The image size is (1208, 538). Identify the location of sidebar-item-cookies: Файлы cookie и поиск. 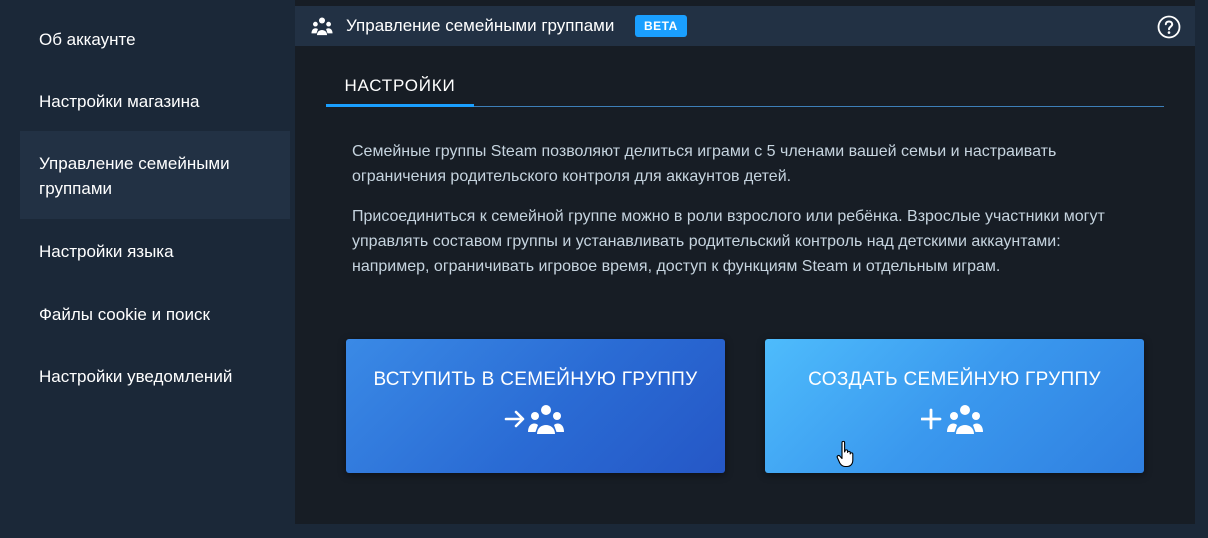
(155, 314).